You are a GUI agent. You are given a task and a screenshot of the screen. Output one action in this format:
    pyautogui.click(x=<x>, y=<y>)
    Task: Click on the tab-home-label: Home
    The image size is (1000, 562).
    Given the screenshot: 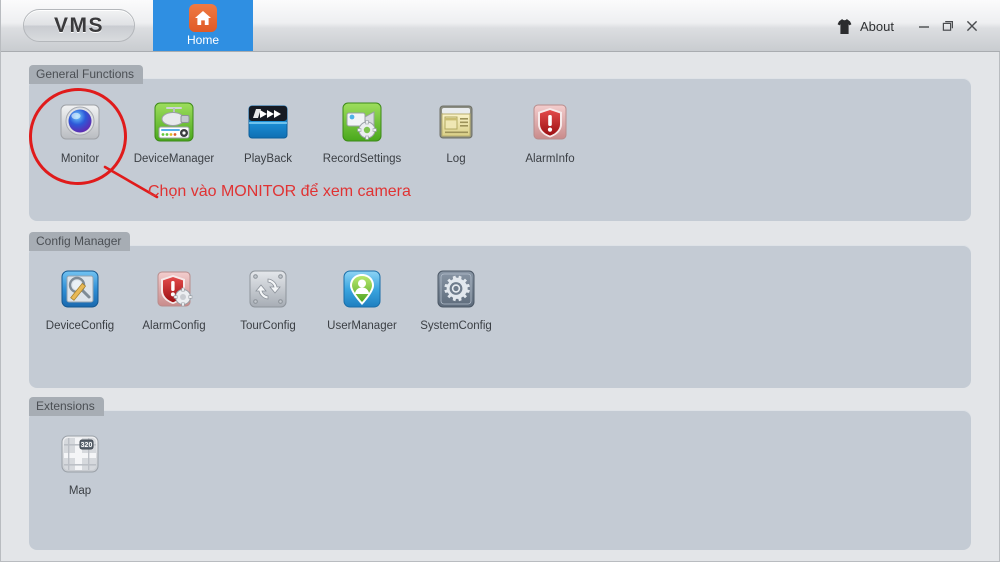 What is the action you would take?
    pyautogui.click(x=202, y=40)
    